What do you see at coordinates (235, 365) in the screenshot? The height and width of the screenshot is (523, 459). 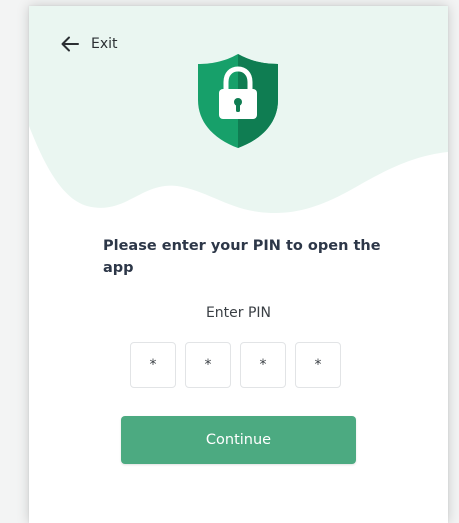 I see `pin-input-group: * * * *` at bounding box center [235, 365].